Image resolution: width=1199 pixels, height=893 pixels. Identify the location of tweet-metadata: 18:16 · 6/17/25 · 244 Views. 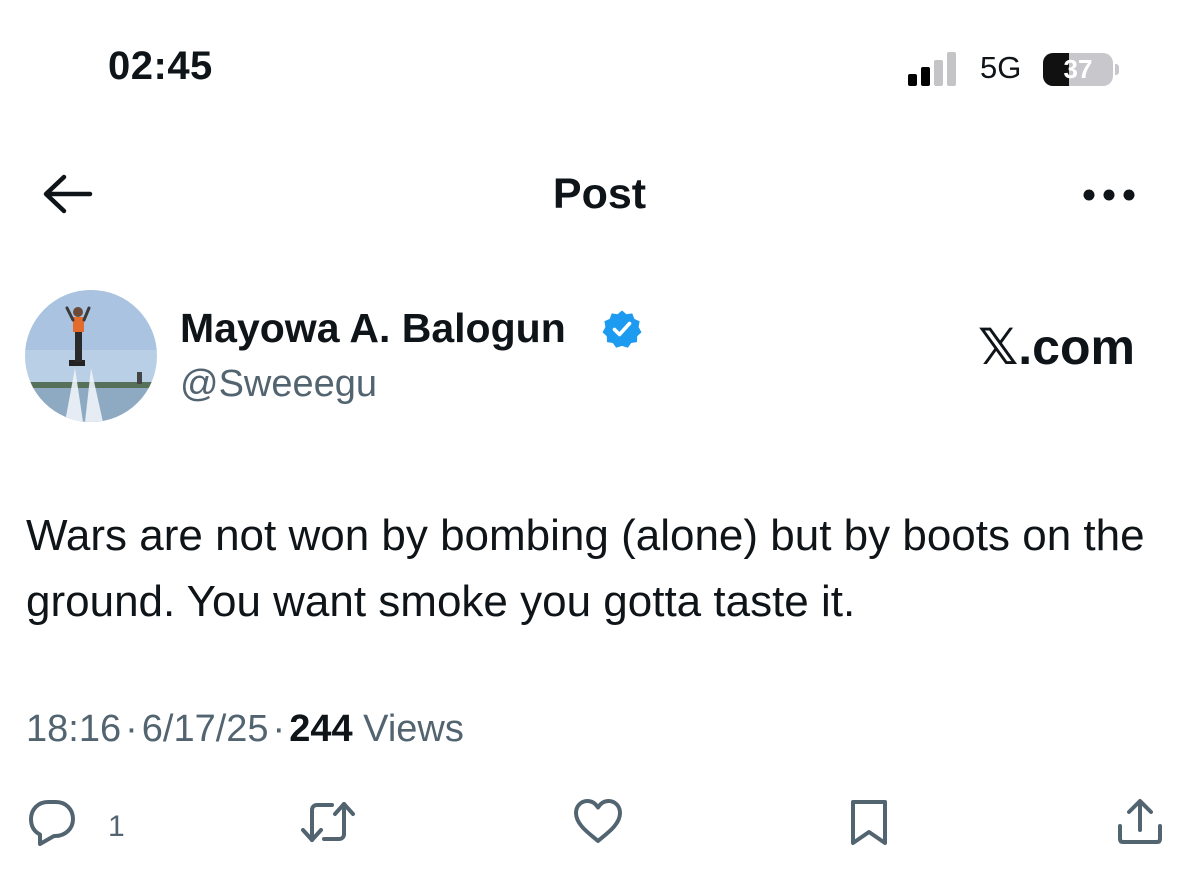
(245, 729).